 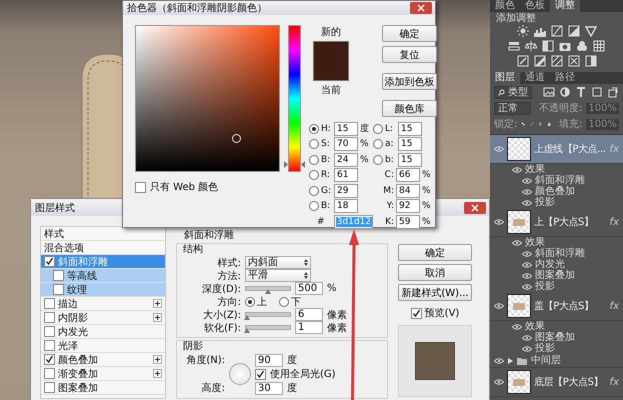 I want to click on style-list-item: 内发光, so click(x=103, y=332).